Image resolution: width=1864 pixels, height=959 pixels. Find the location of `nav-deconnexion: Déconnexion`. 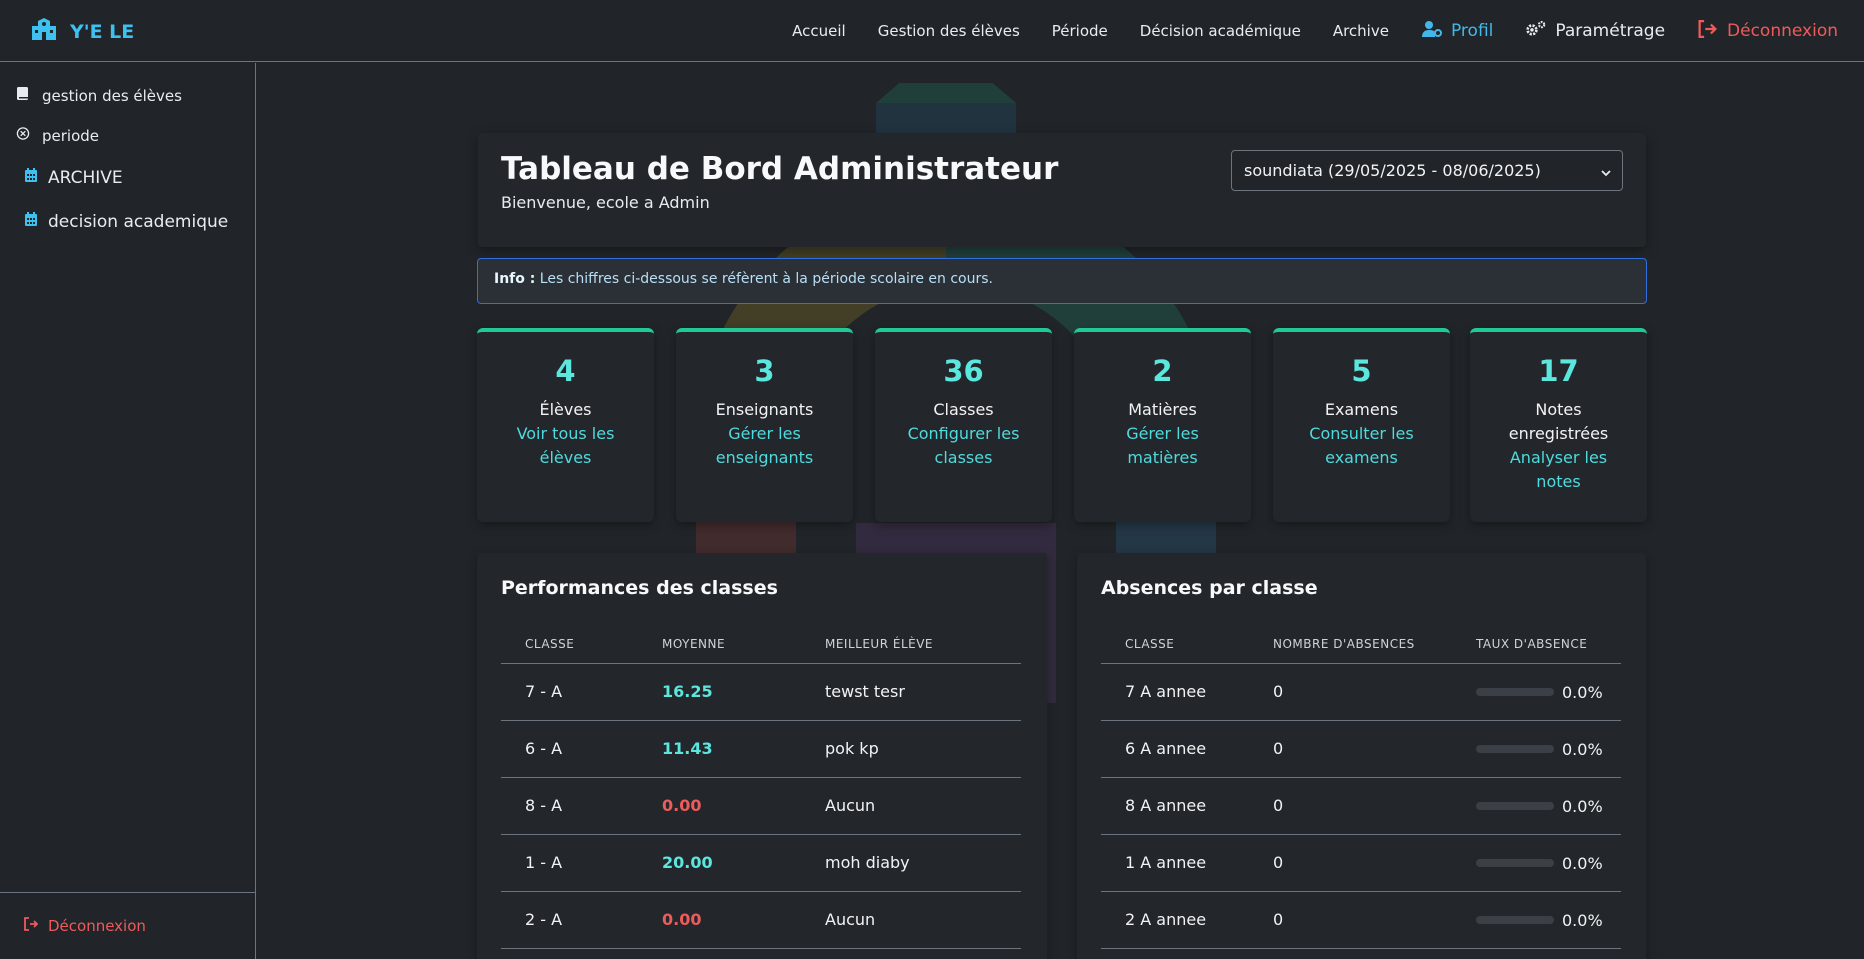

nav-deconnexion: Déconnexion is located at coordinates (1767, 31).